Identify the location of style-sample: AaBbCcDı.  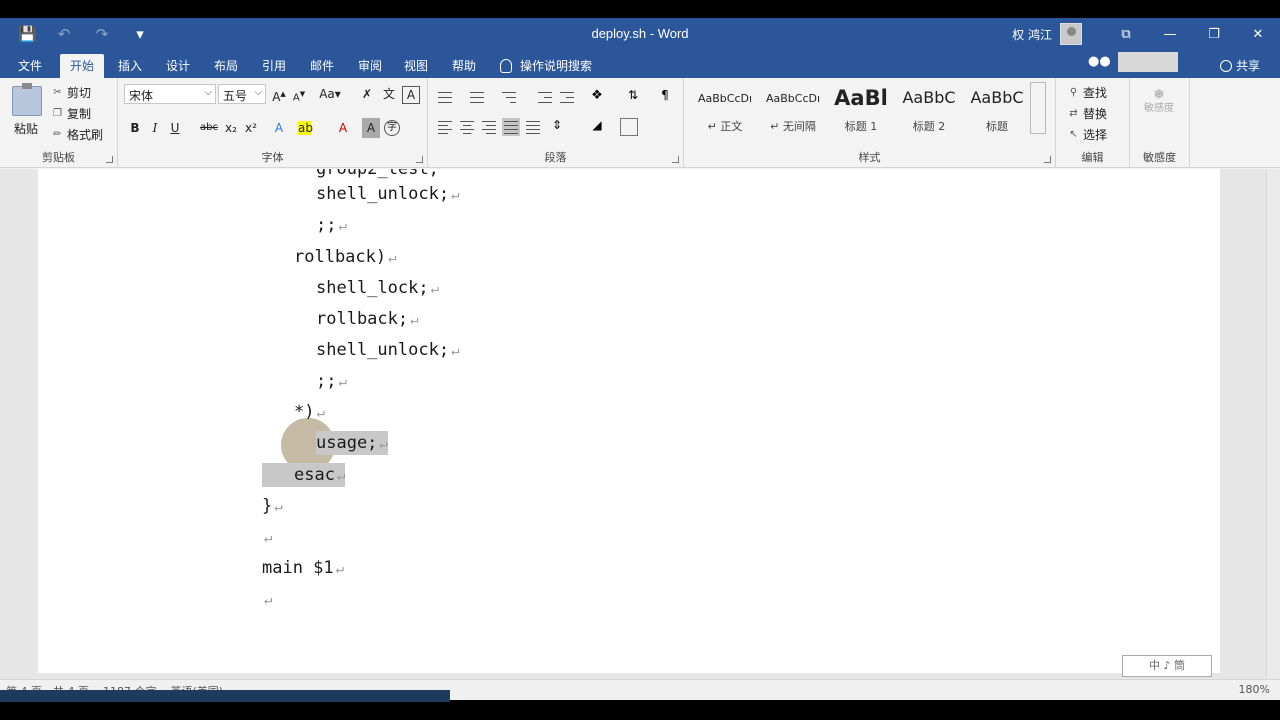
(725, 98).